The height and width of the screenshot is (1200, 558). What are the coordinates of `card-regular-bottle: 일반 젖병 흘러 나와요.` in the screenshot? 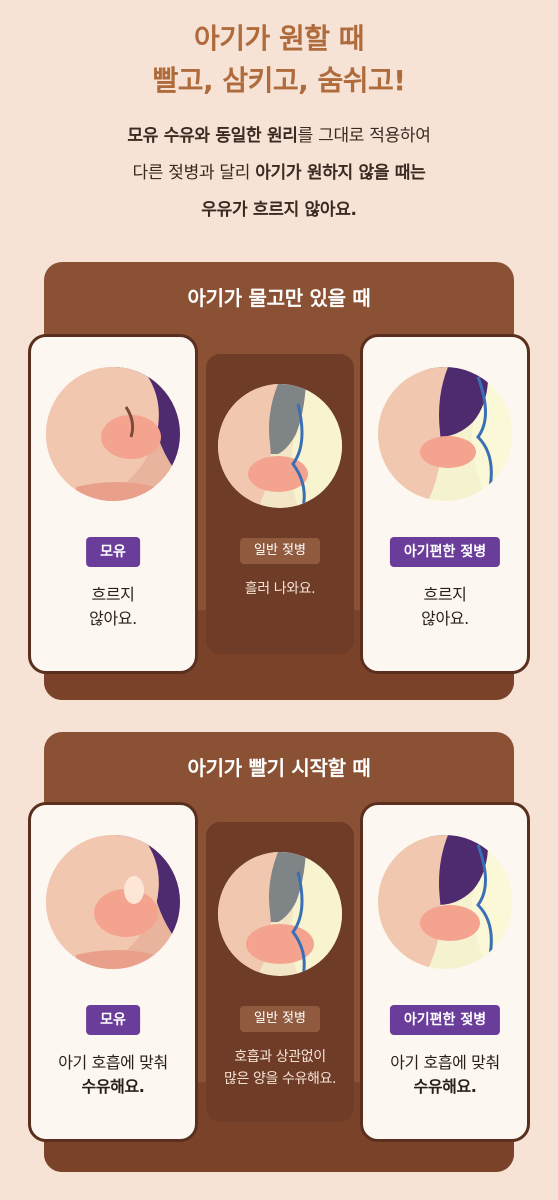 It's located at (280, 504).